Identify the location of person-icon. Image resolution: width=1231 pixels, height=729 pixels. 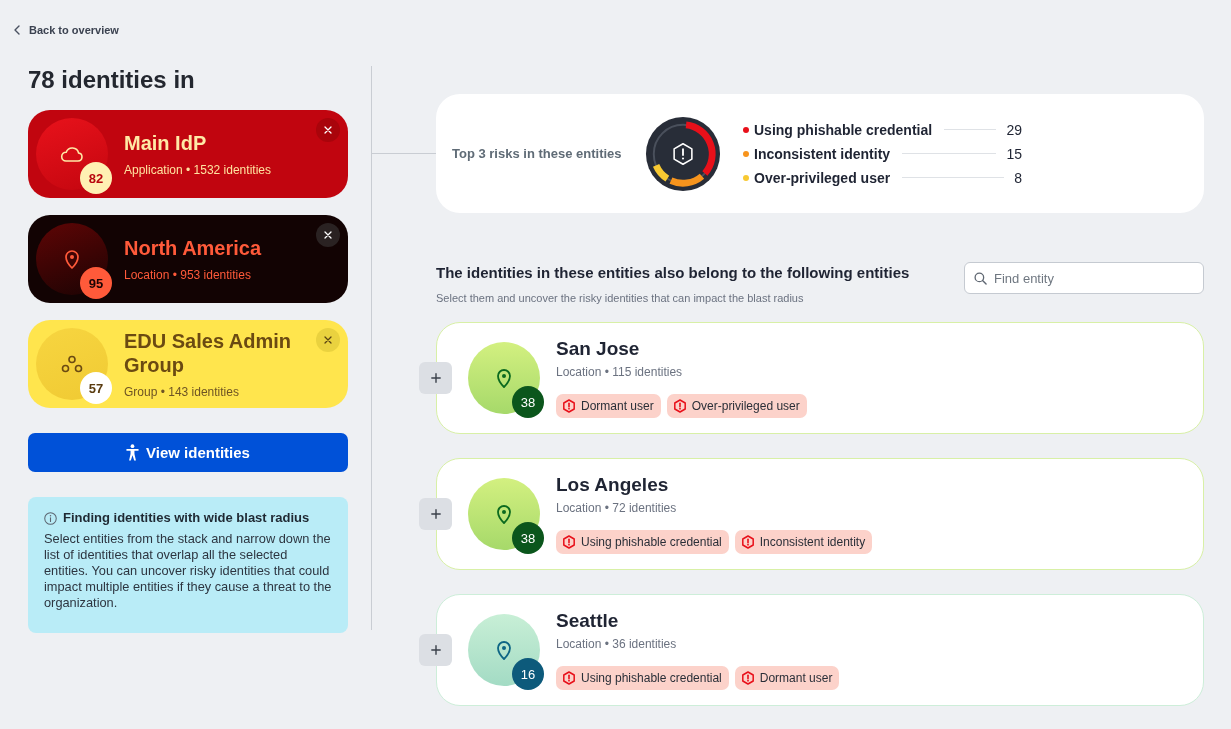
(133, 452).